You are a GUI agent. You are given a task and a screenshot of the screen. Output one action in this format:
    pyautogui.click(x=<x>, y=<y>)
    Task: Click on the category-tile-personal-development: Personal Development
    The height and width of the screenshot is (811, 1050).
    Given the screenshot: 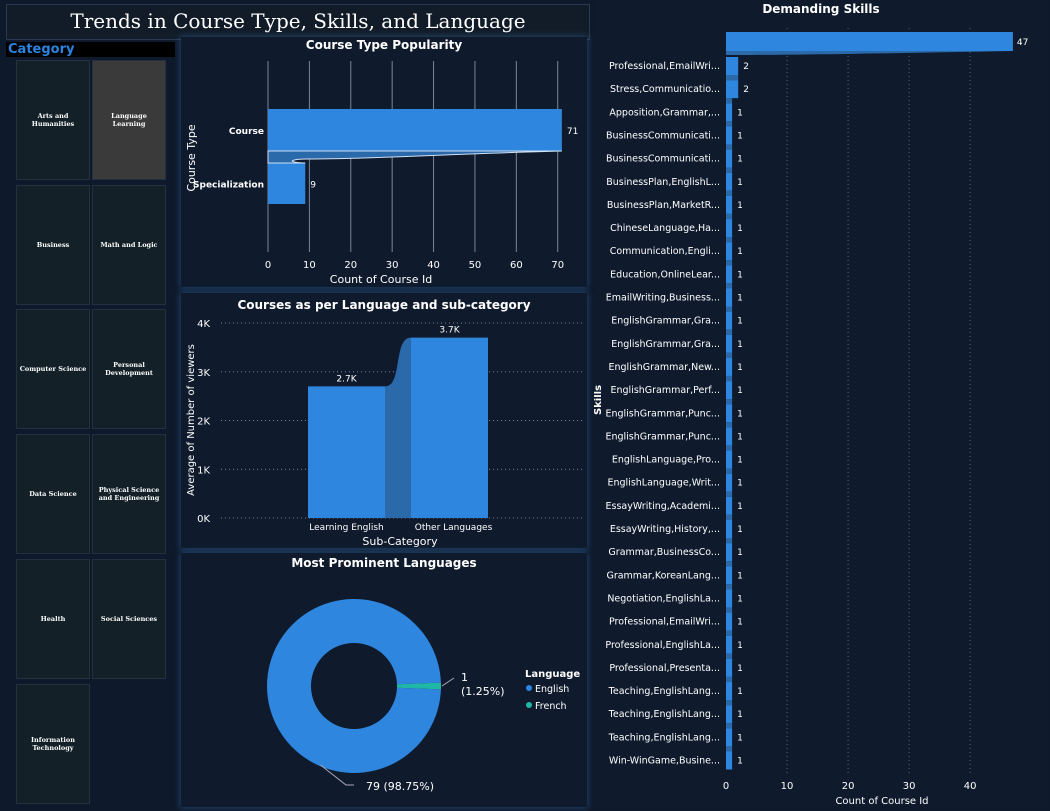 What is the action you would take?
    pyautogui.click(x=129, y=369)
    